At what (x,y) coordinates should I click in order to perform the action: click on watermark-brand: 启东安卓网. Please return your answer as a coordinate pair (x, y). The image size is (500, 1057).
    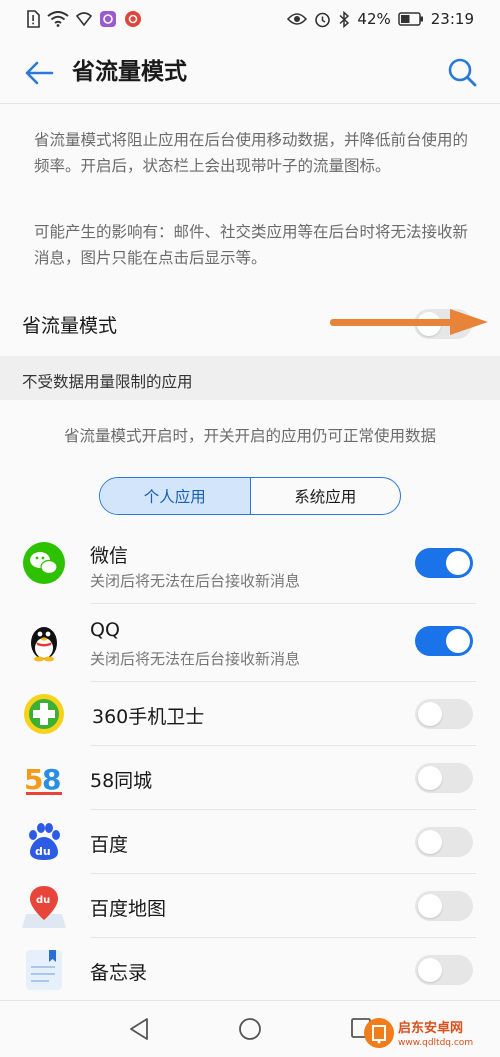
    Looking at the image, I should click on (430, 1028).